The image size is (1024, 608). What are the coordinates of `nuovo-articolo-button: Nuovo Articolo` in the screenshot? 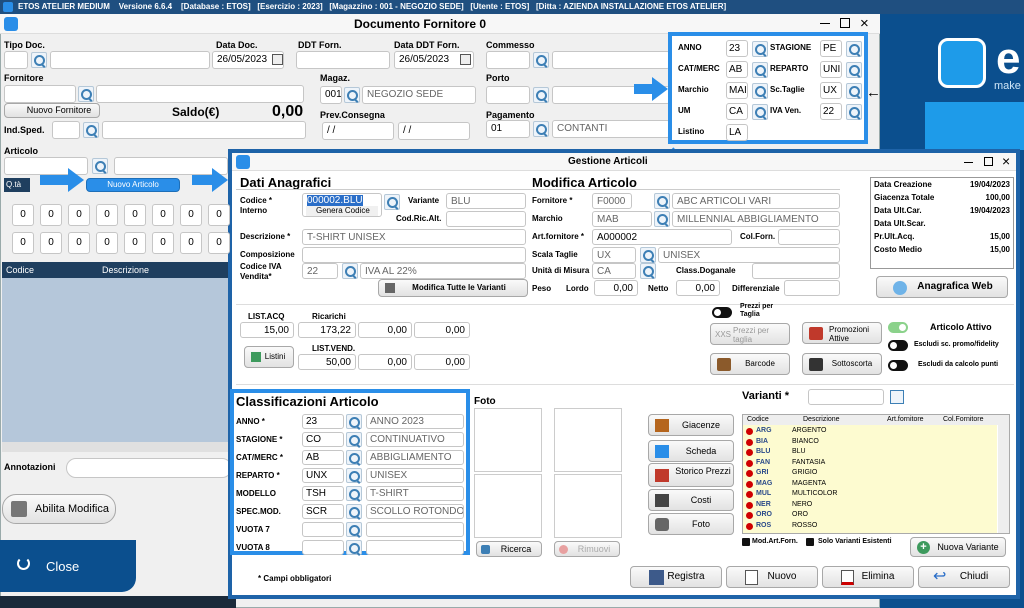 It's located at (133, 185).